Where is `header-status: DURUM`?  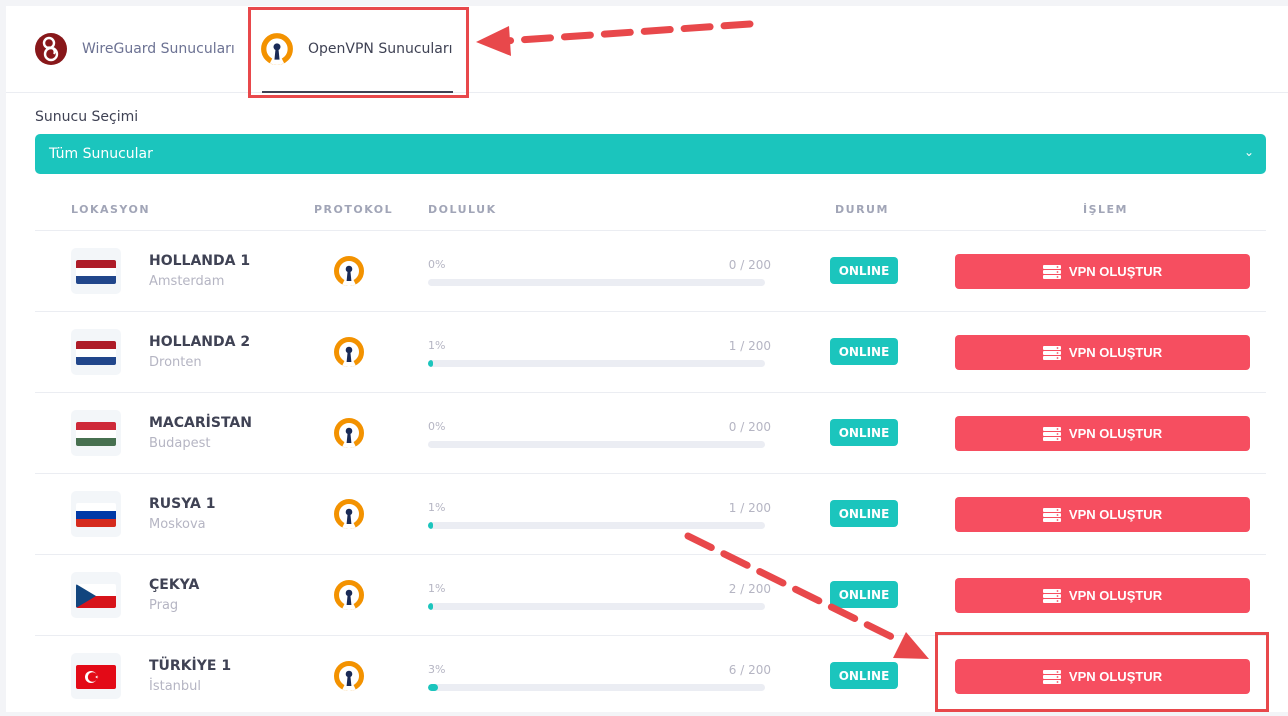 header-status: DURUM is located at coordinates (862, 209).